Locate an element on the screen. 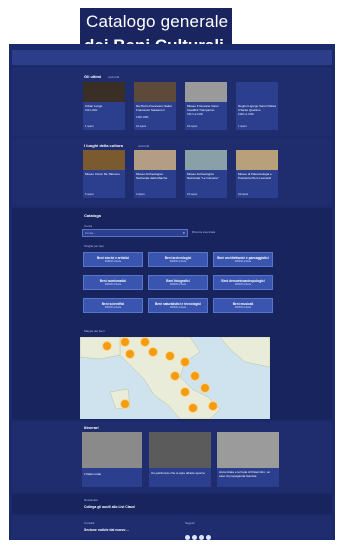  place-card-1: Museo Civico Re Talmone 5 opere is located at coordinates (104, 174).